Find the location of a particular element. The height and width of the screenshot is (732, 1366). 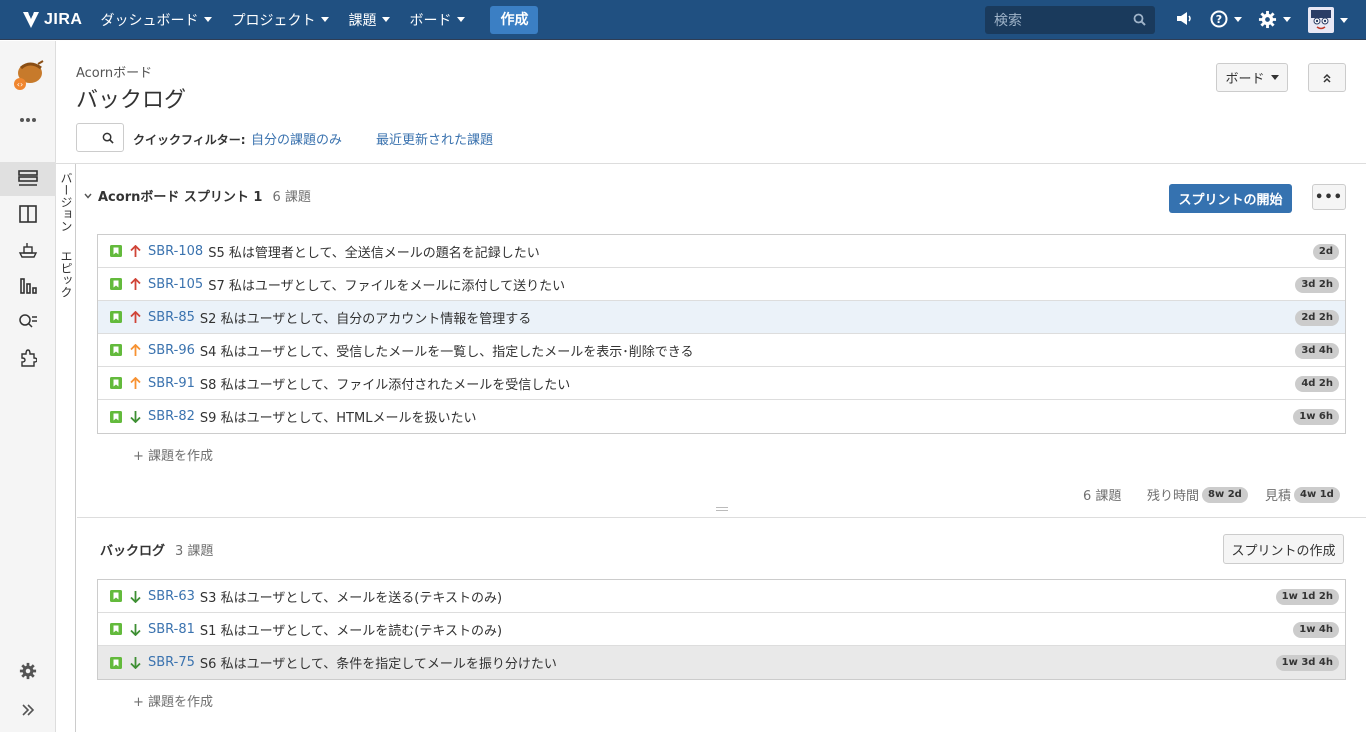

issue-key-link: SBR-108 is located at coordinates (175, 251).